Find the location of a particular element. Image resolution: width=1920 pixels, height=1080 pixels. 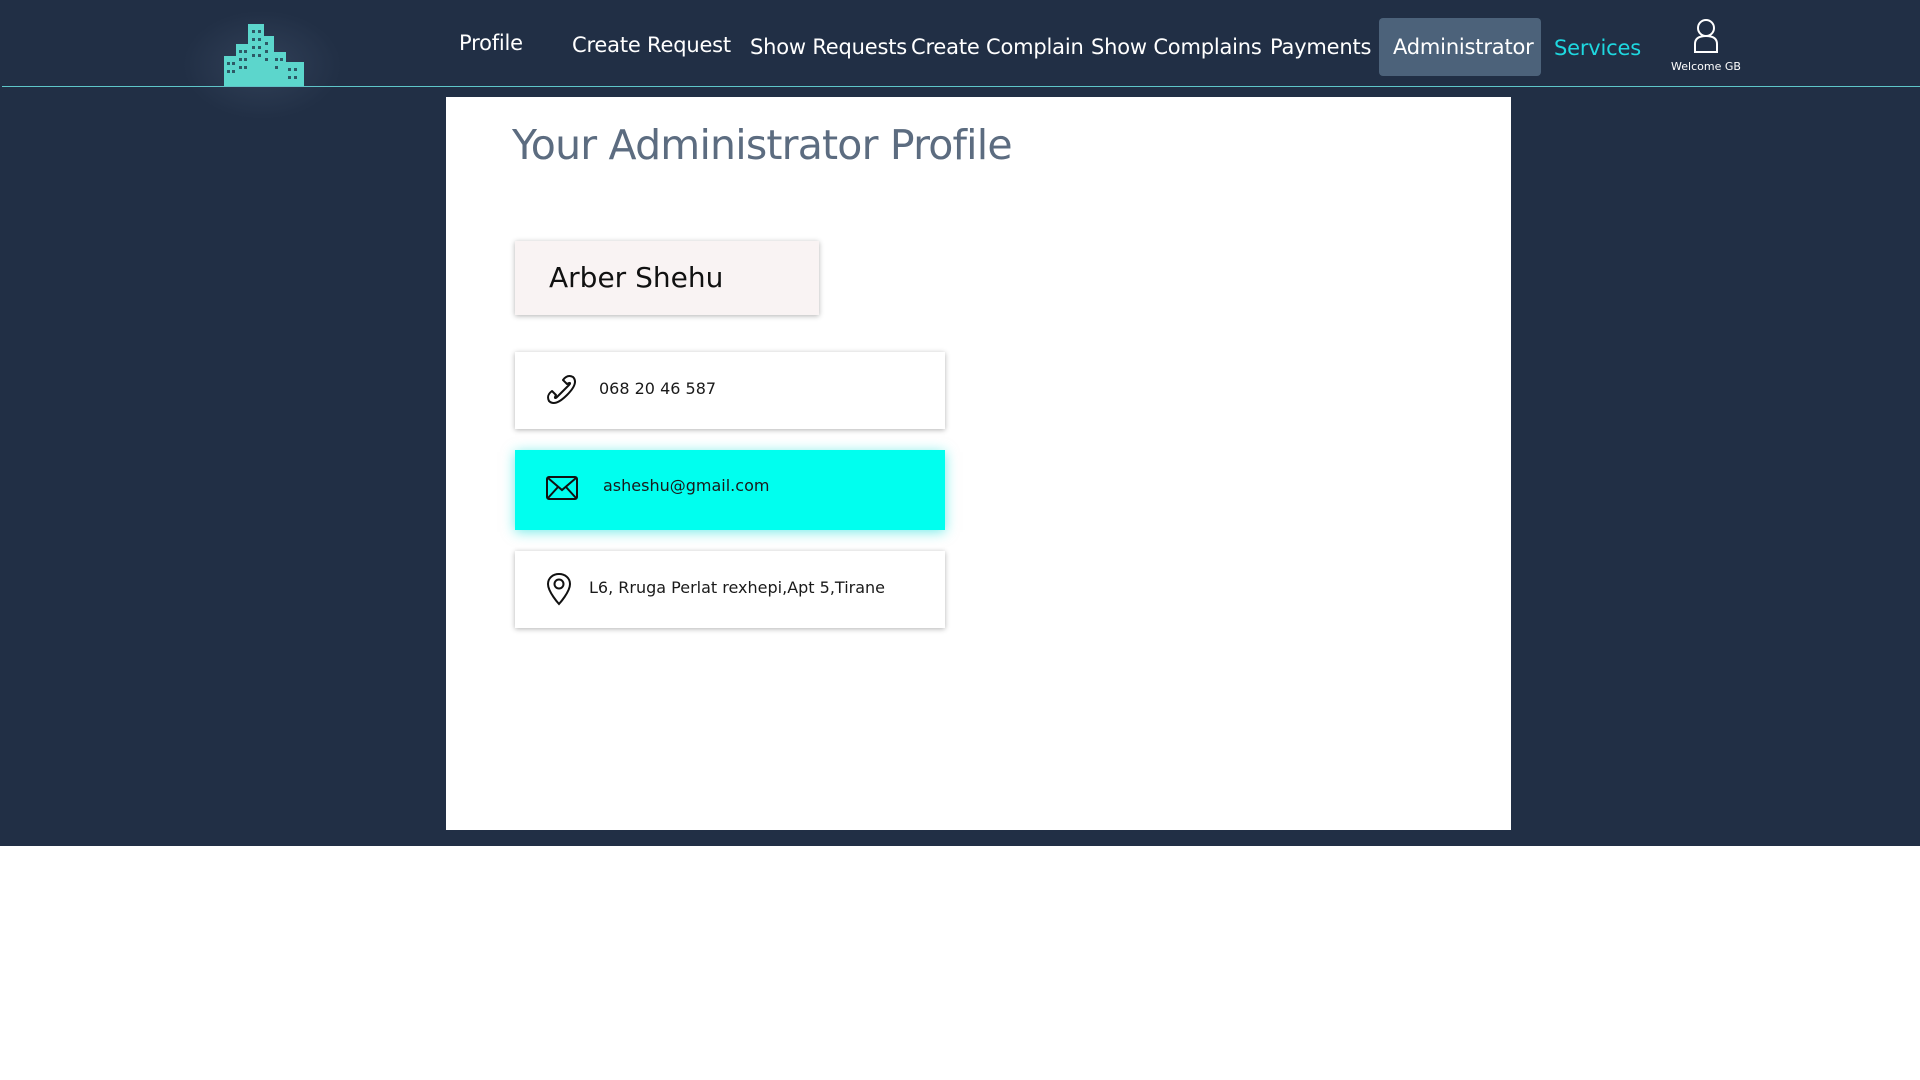

email-address: asheshu@gmail.com is located at coordinates (686, 485).